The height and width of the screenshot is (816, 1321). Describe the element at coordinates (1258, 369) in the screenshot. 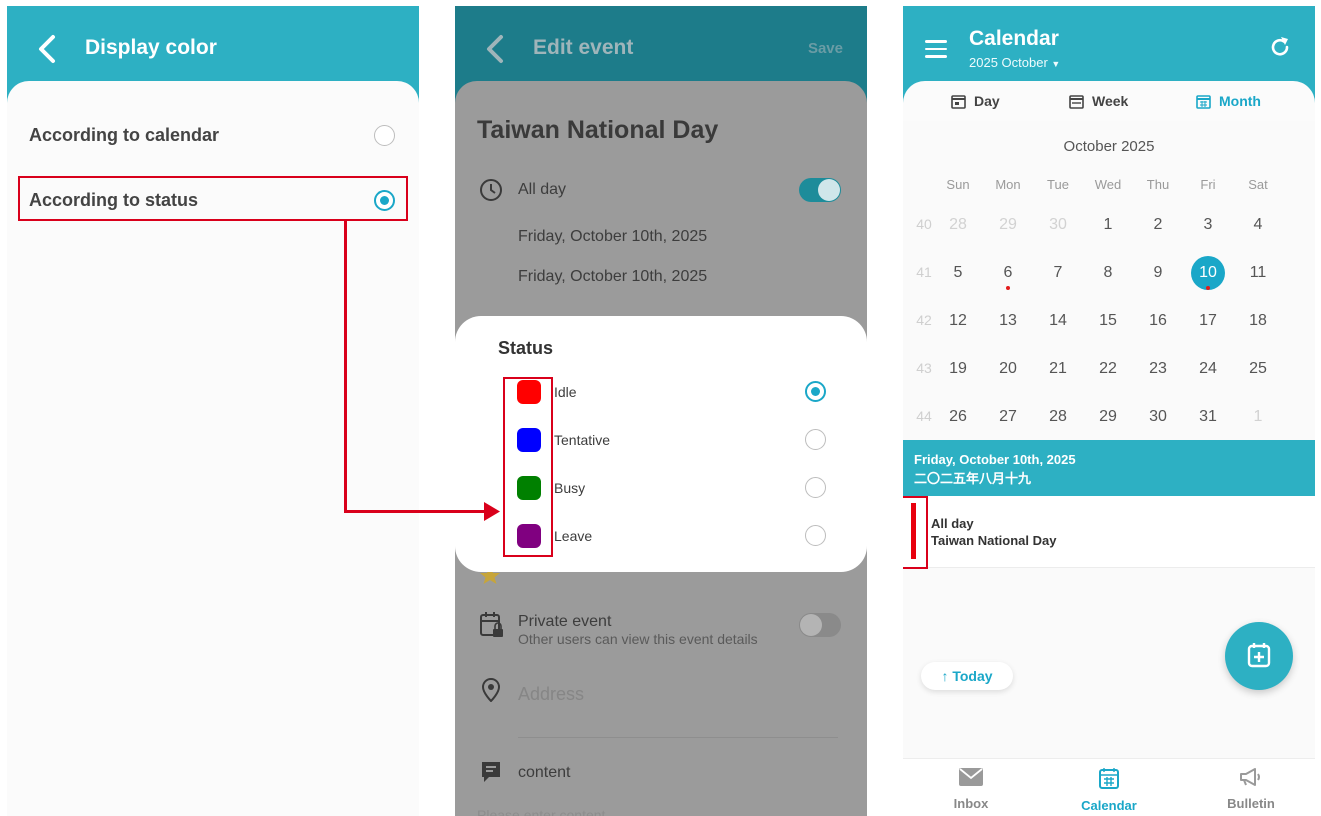

I see `day-cell: 25` at that location.